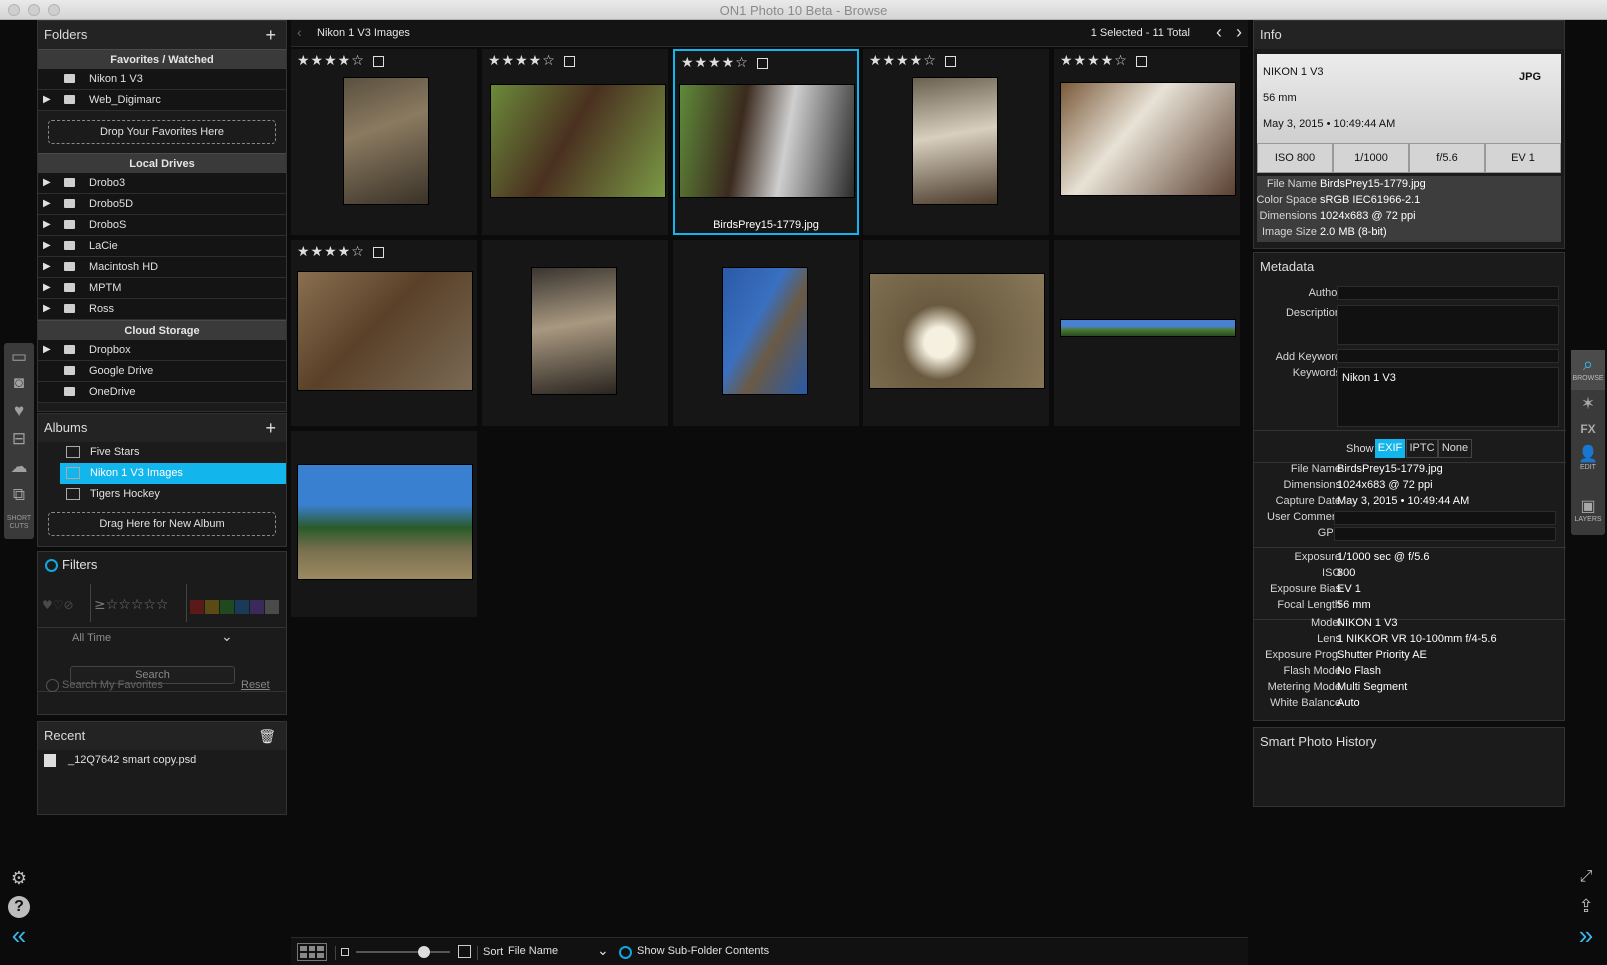  What do you see at coordinates (299, 32) in the screenshot?
I see `back-arrow-icon: ‹` at bounding box center [299, 32].